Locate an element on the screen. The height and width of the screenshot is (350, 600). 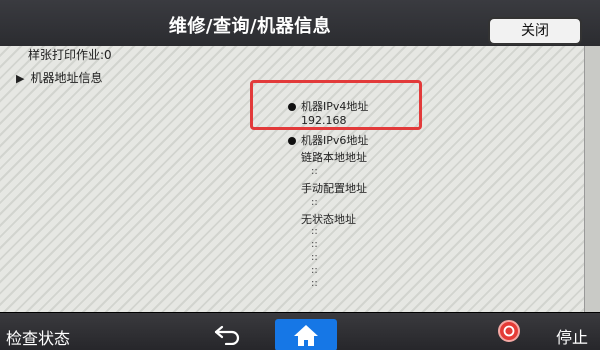
close-button: 关闭 is located at coordinates (535, 31).